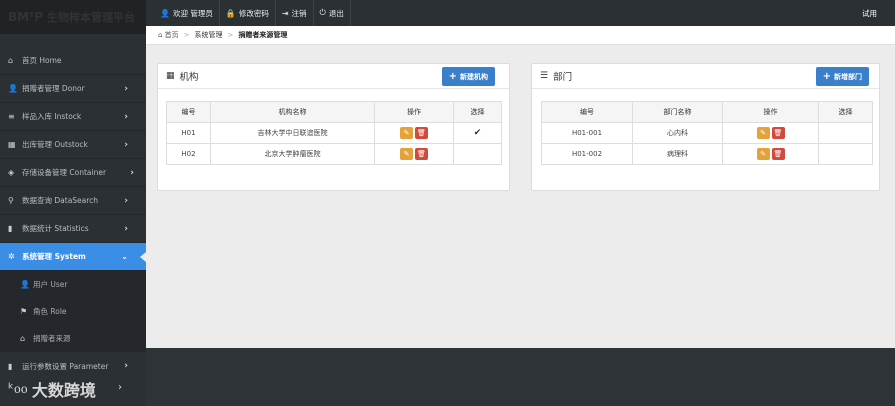 Image resolution: width=895 pixels, height=406 pixels. Describe the element at coordinates (677, 154) in the screenshot. I see `dept-name: 病理科` at that location.